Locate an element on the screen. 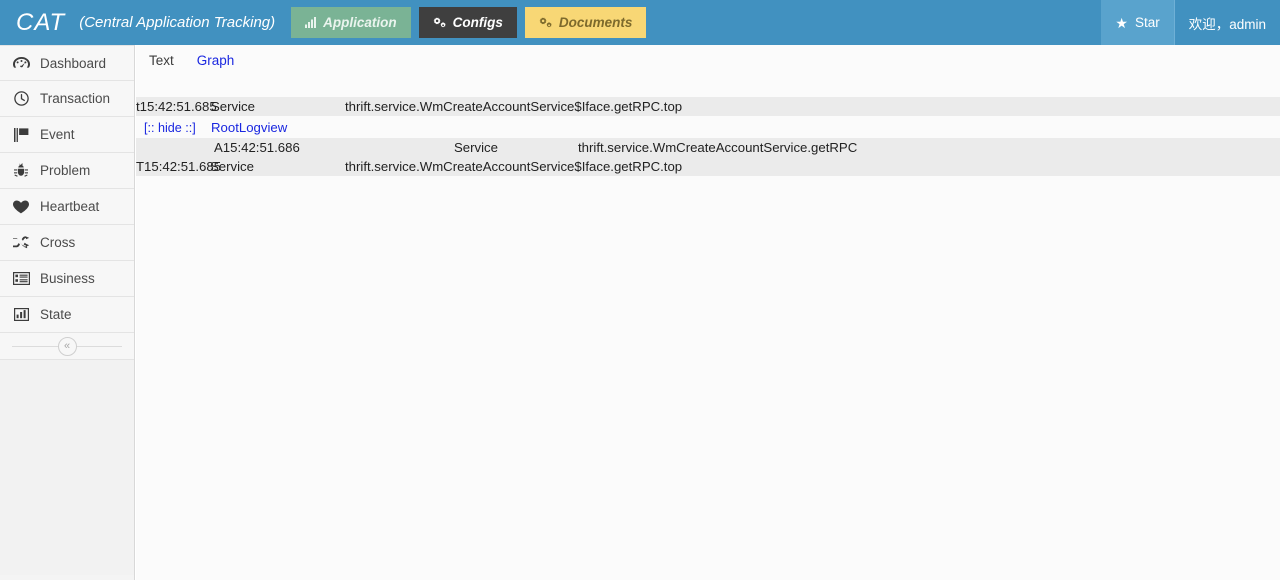 This screenshot has width=1280, height=580. brand-title: CAT is located at coordinates (41, 22).